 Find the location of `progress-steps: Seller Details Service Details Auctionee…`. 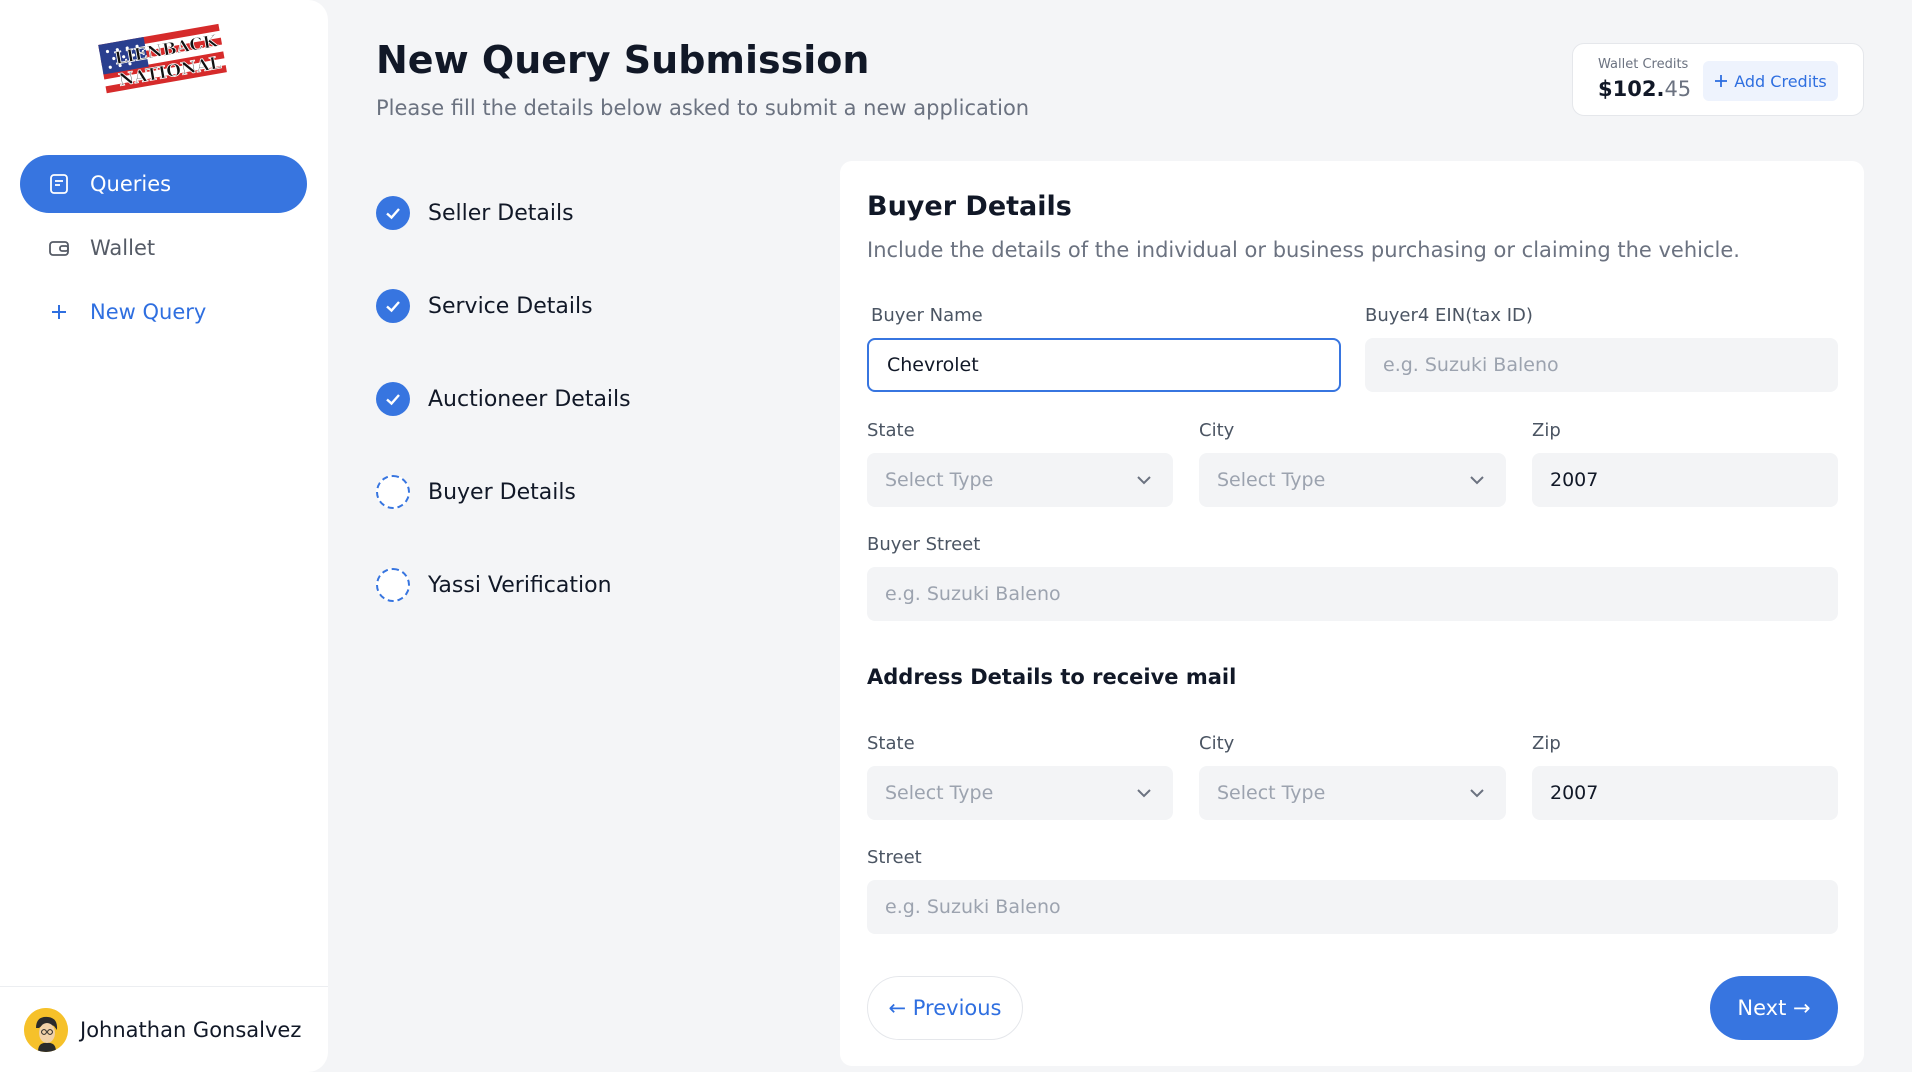

progress-steps: Seller Details Service Details Auctionee… is located at coordinates (503, 428).